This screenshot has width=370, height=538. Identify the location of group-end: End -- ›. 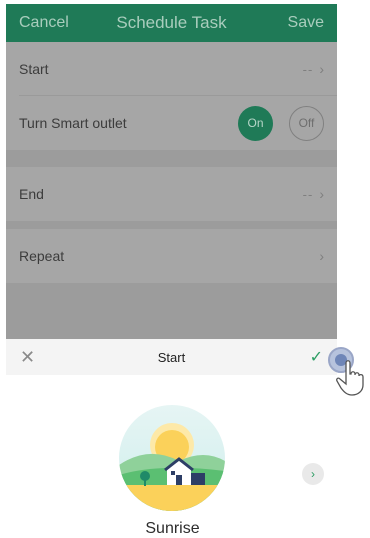
(171, 194).